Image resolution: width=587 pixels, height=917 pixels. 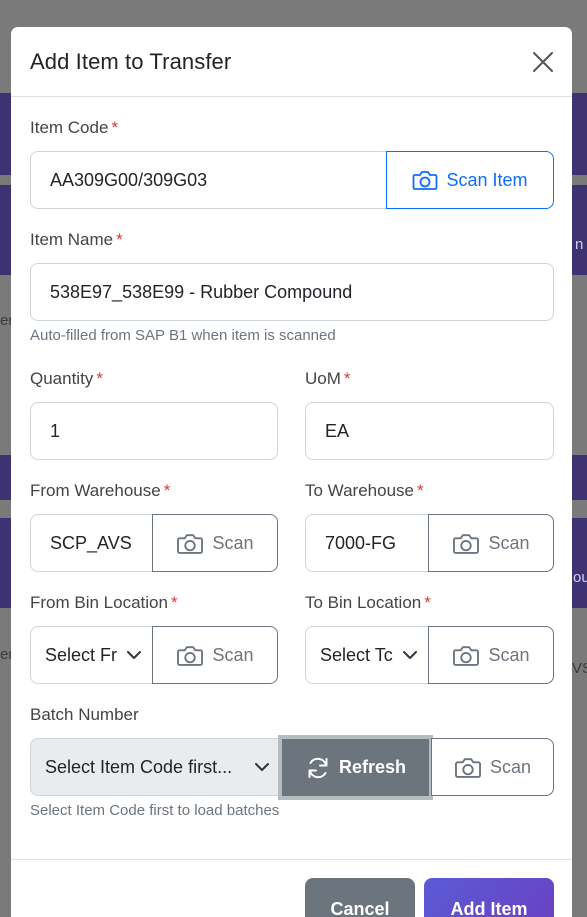 I want to click on to-warehouse-scan-button: Scan, so click(x=491, y=543).